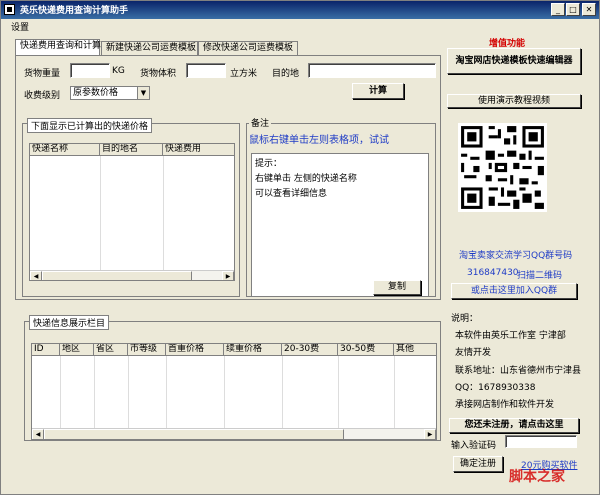 The height and width of the screenshot is (495, 600). What do you see at coordinates (118, 71) in the screenshot?
I see `weight-unit: KG` at bounding box center [118, 71].